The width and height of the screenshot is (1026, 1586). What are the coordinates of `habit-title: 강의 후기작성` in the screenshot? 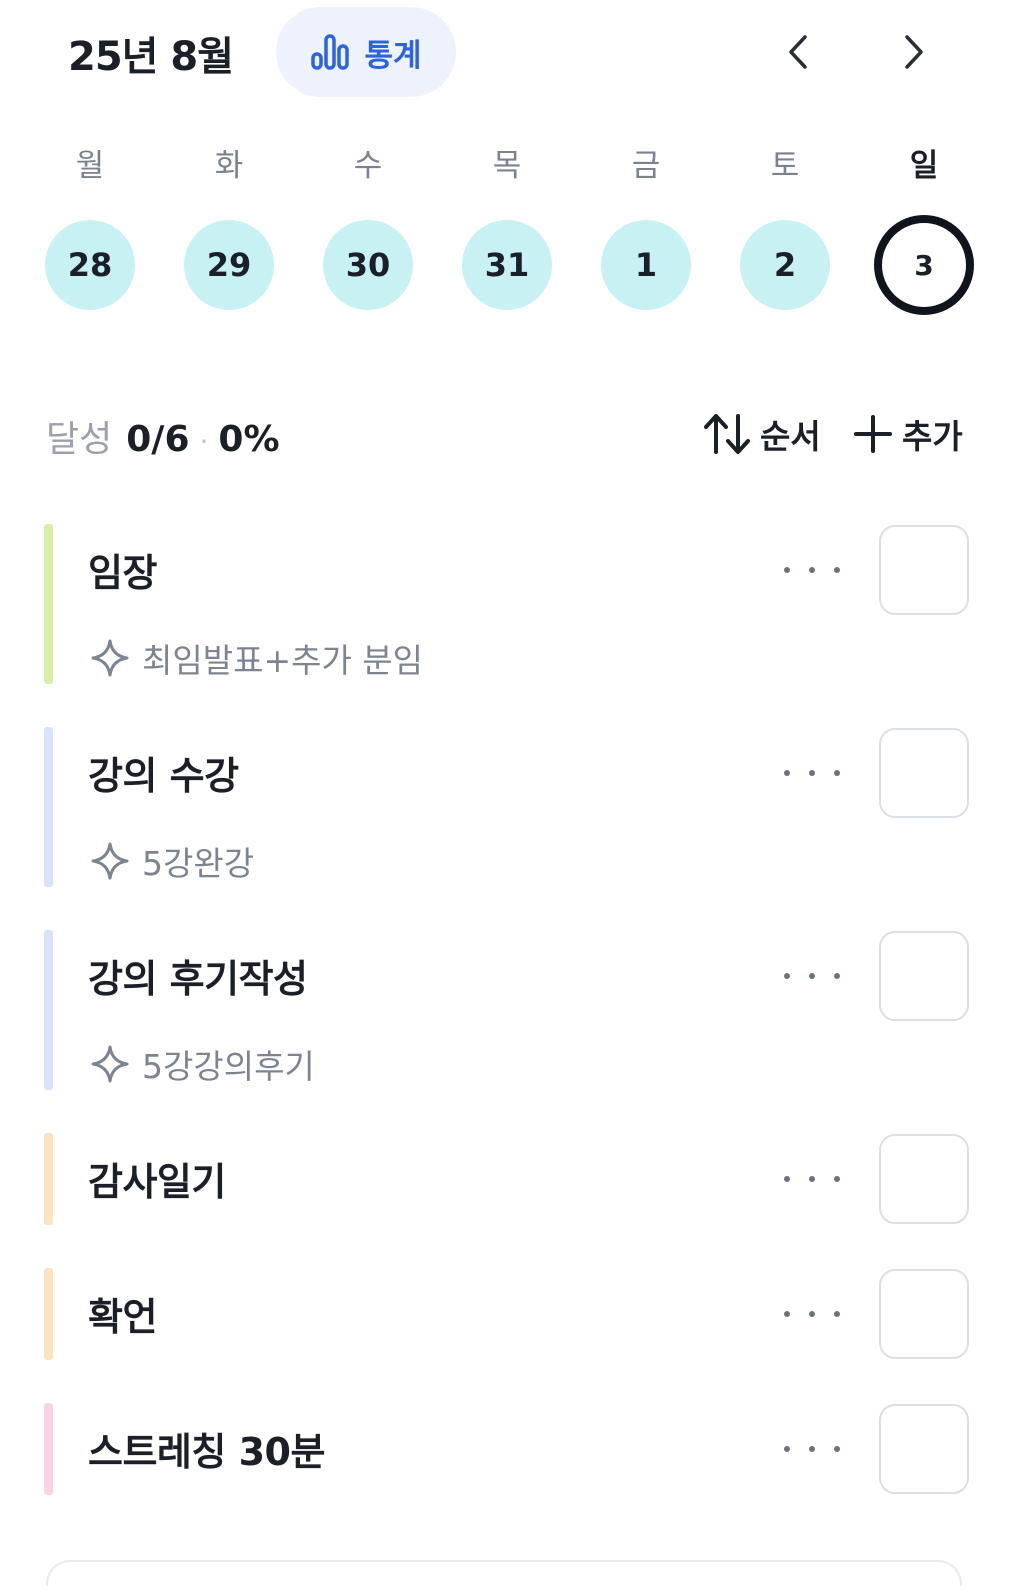 It's located at (198, 979).